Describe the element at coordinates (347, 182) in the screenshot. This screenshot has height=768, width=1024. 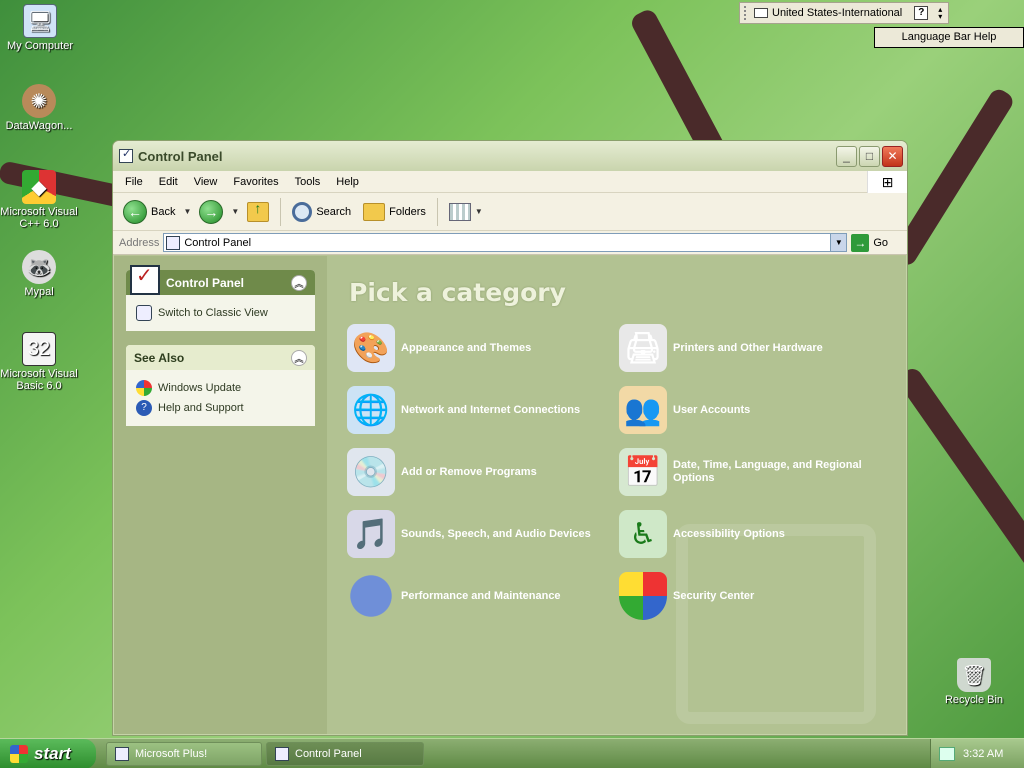
I see `menu-help: Help` at that location.